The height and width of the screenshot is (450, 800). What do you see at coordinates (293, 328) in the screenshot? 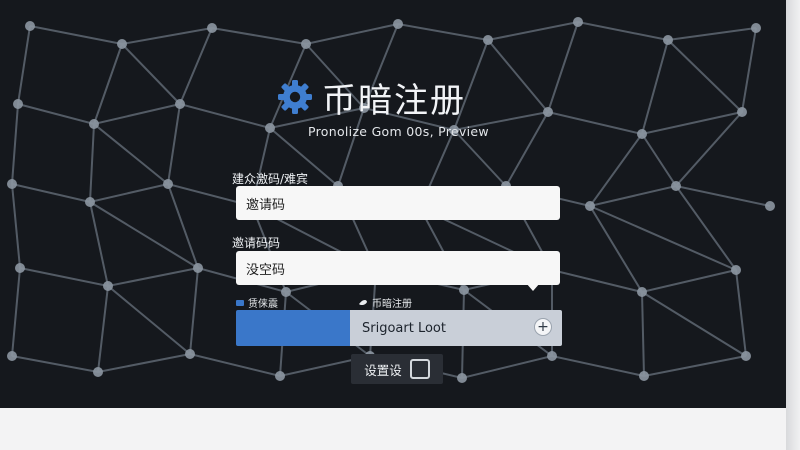
I see `accent-block` at bounding box center [293, 328].